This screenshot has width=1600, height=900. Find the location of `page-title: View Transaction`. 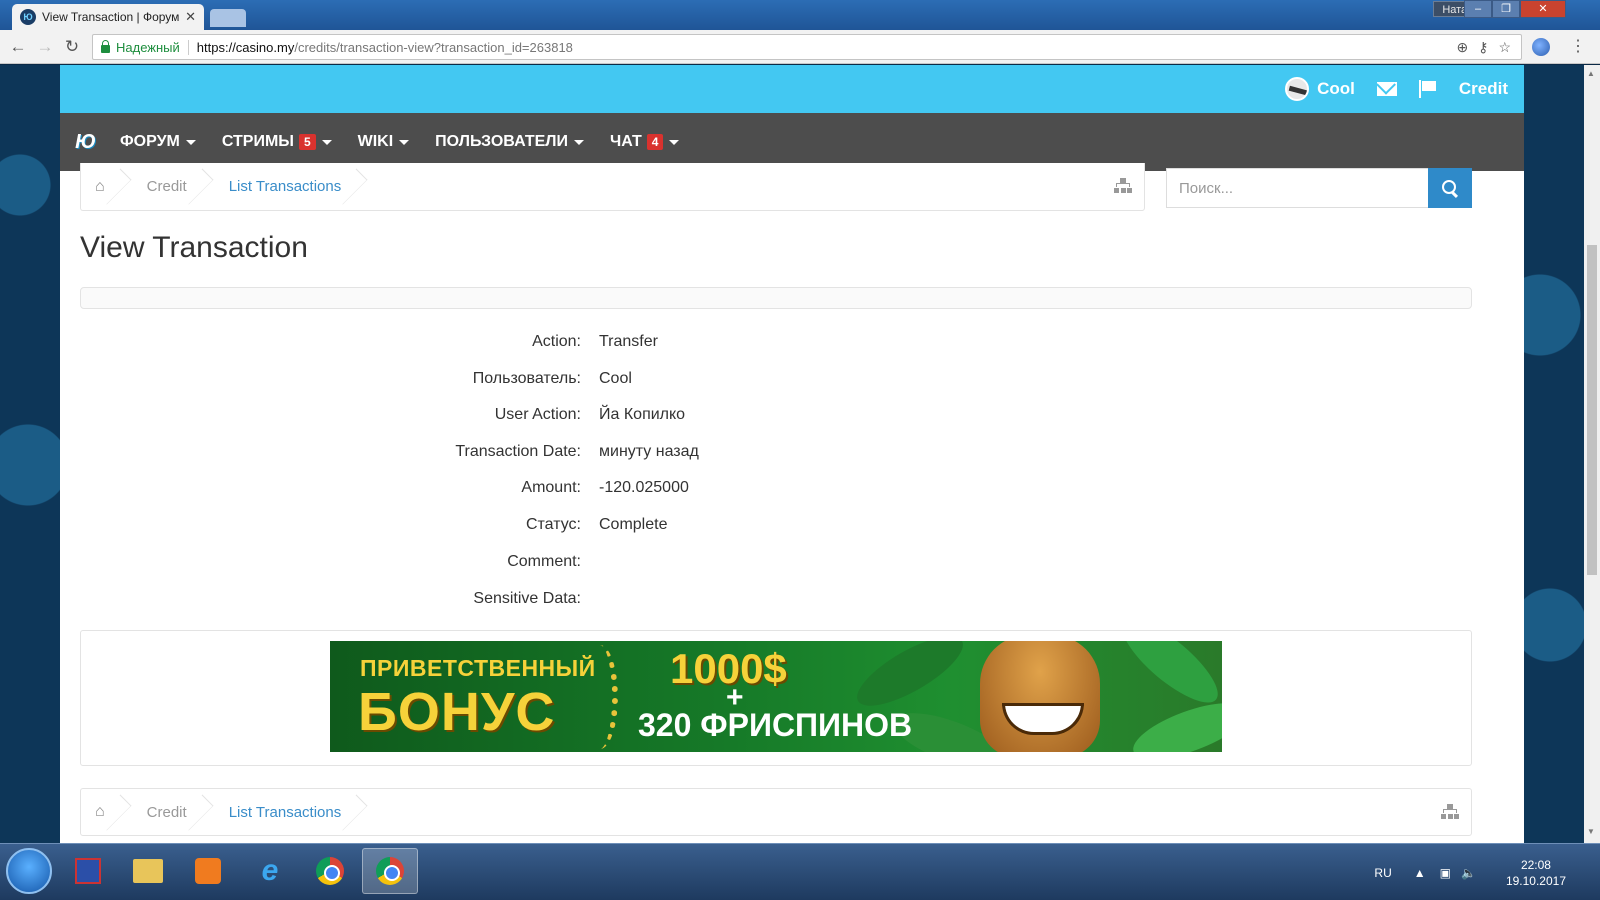

page-title: View Transaction is located at coordinates (194, 247).